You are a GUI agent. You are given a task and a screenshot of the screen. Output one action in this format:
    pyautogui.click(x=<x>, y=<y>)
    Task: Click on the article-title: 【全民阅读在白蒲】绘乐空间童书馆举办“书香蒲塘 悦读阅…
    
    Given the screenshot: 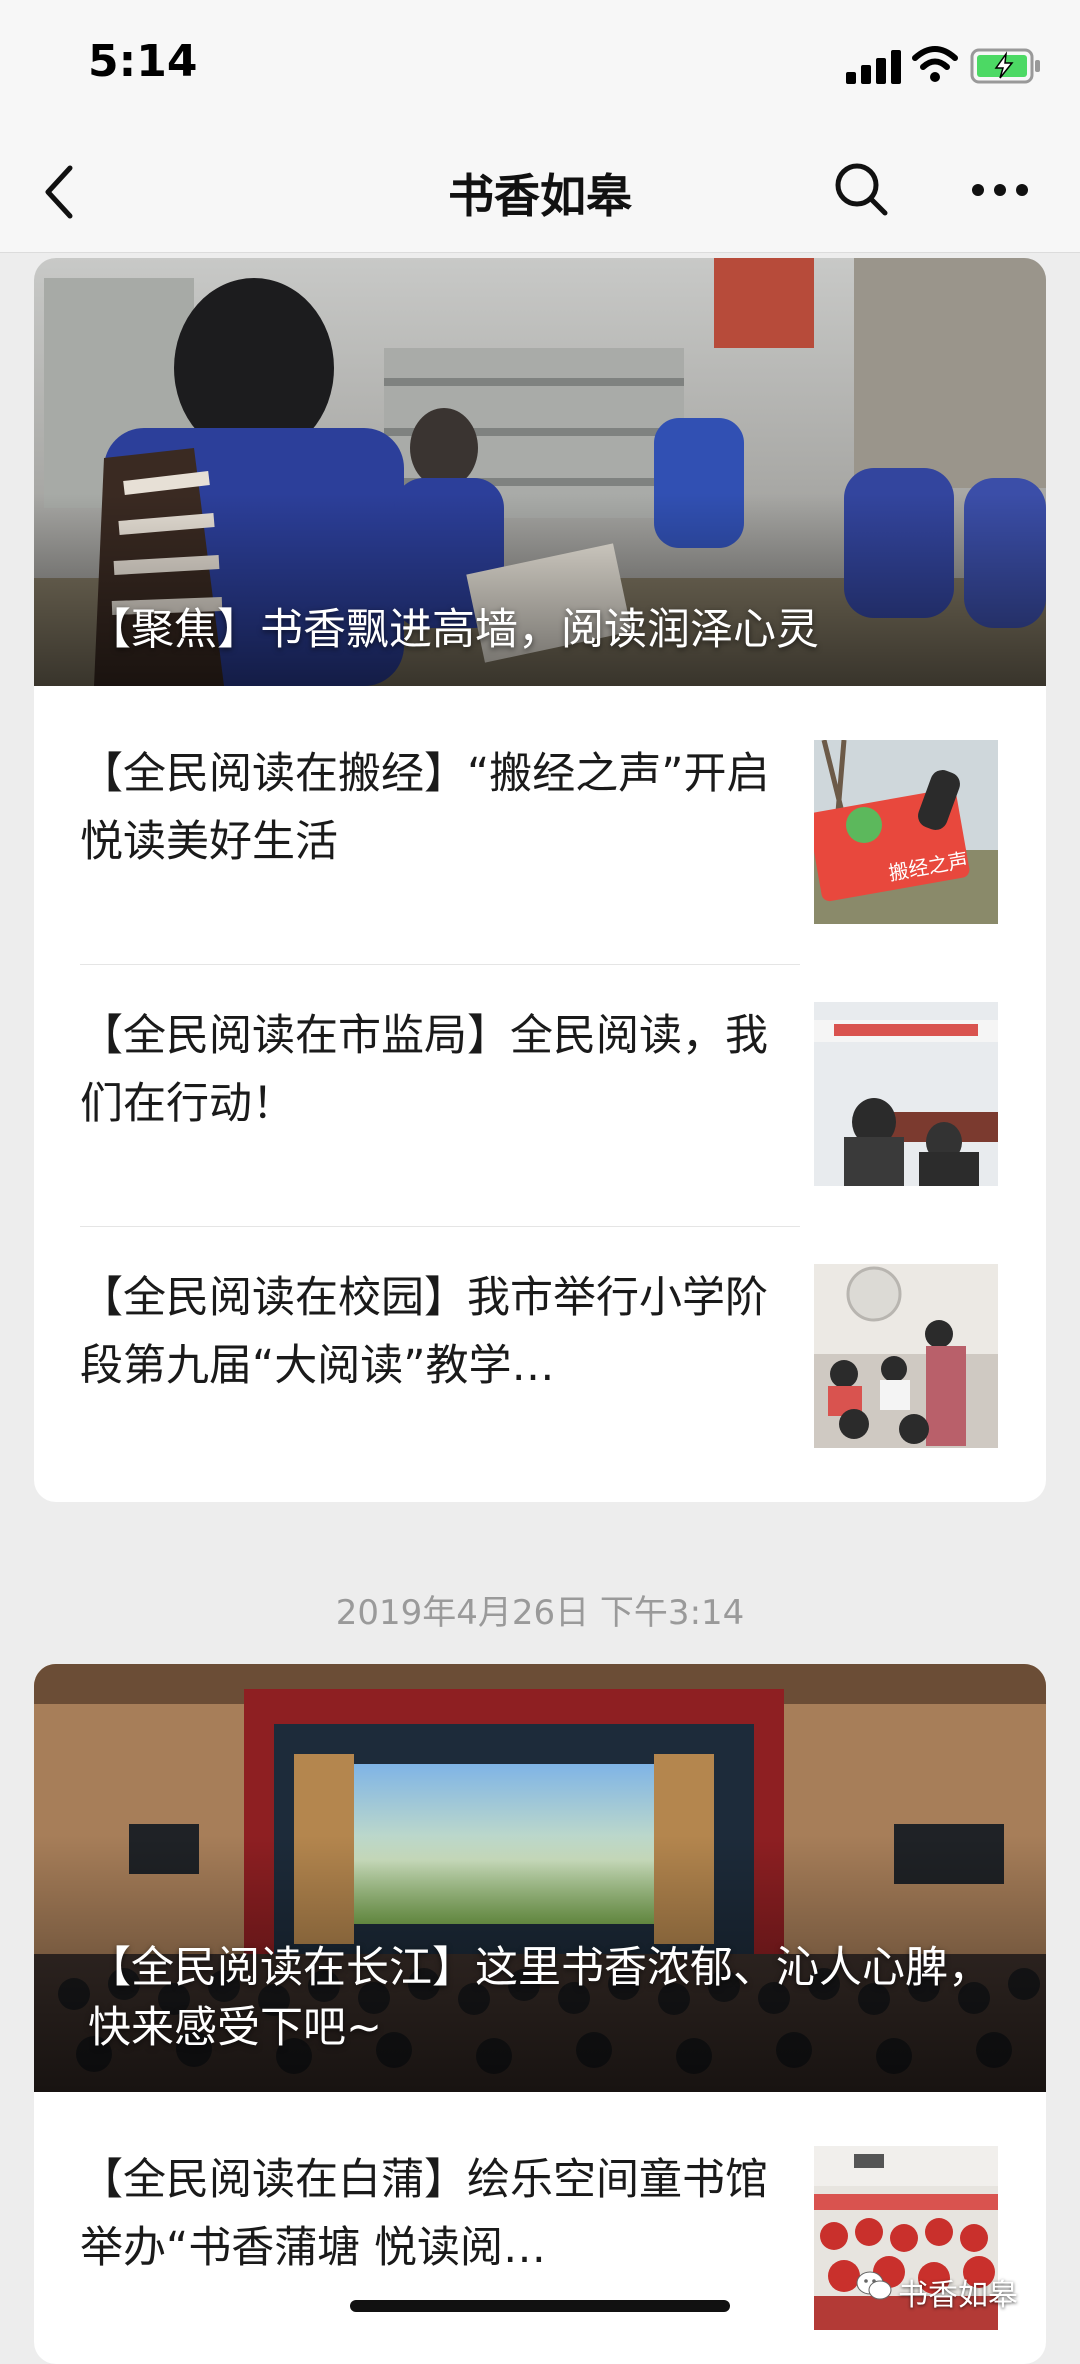 What is the action you would take?
    pyautogui.click(x=424, y=2214)
    